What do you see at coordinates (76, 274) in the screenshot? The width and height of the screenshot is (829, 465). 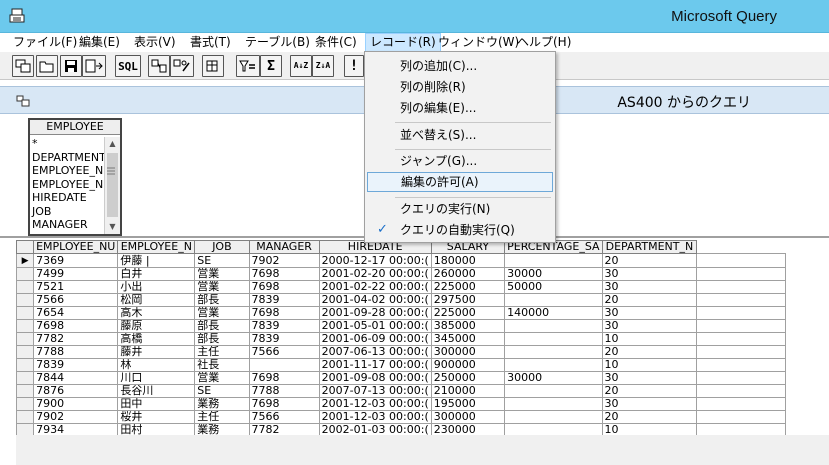 I see `table-cell: 7499` at bounding box center [76, 274].